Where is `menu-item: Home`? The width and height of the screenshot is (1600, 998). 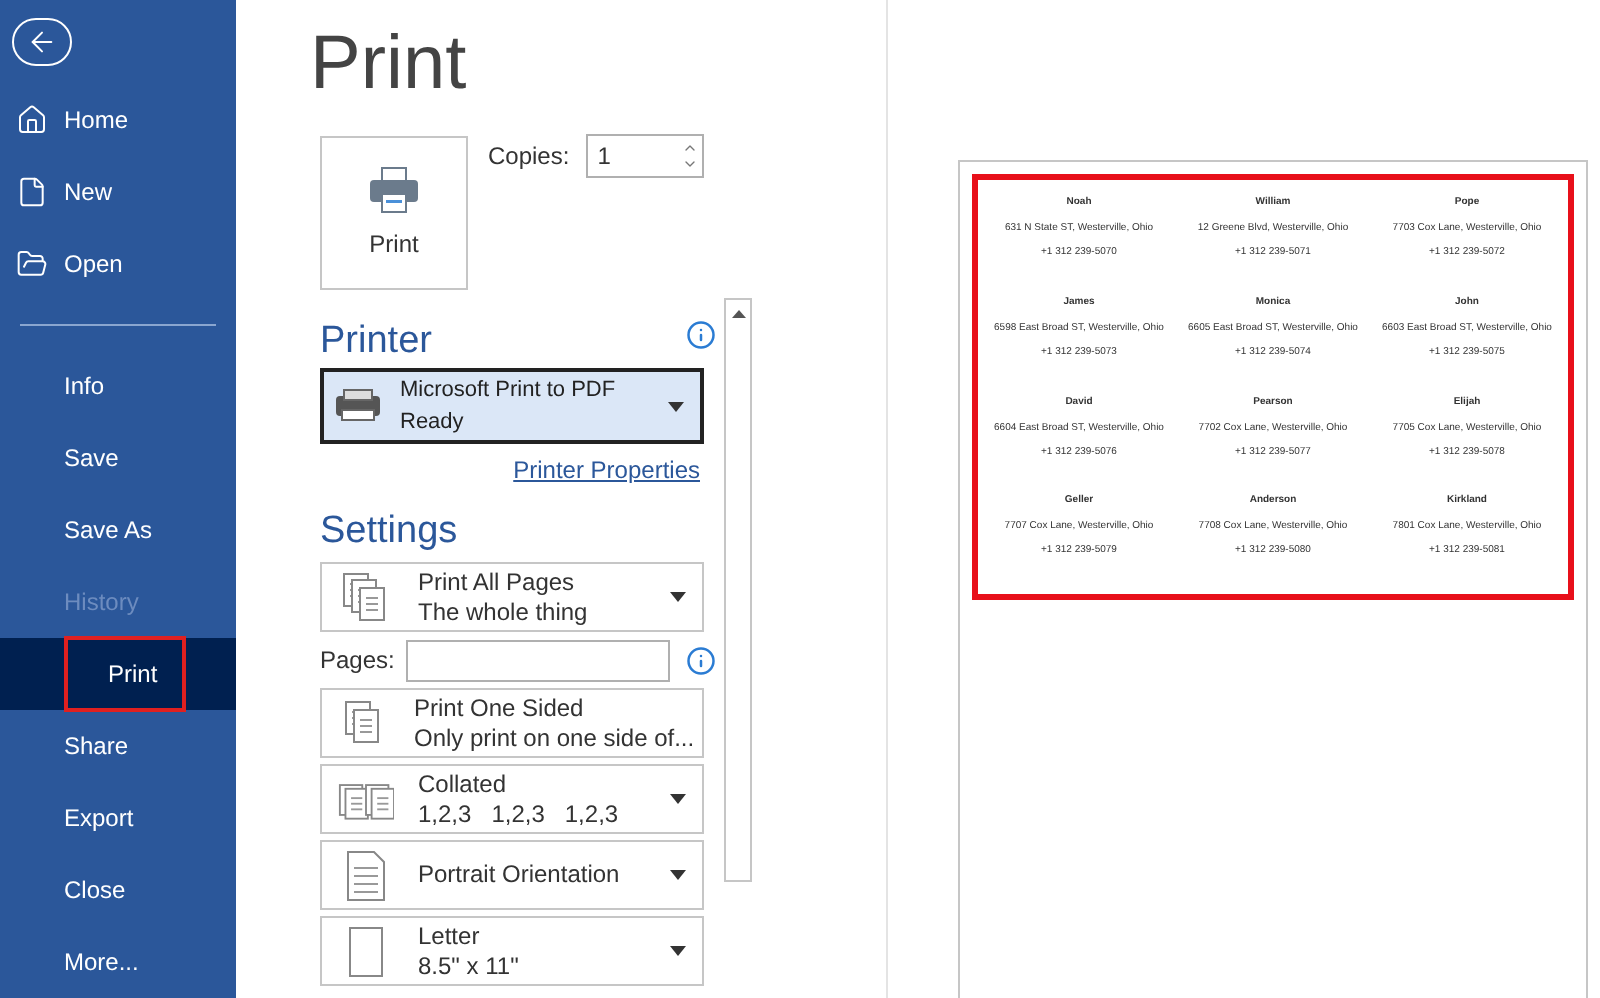
menu-item: Home is located at coordinates (118, 120).